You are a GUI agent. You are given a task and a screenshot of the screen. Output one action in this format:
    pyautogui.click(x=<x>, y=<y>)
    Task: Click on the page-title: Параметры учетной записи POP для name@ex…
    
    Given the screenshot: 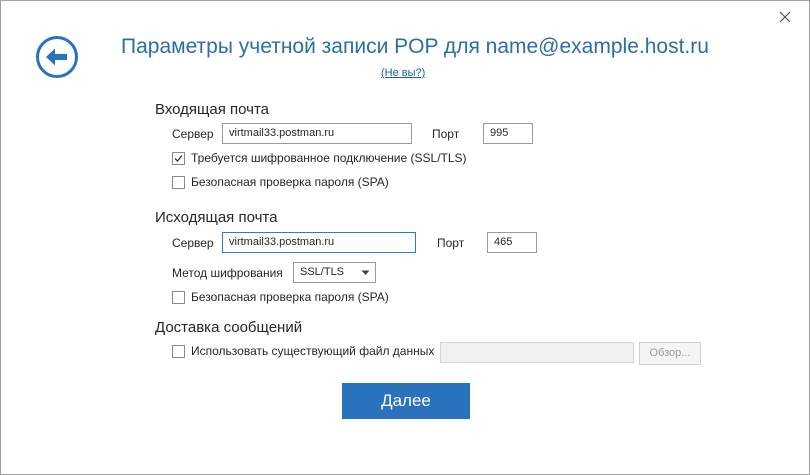 What is the action you would take?
    pyautogui.click(x=415, y=46)
    